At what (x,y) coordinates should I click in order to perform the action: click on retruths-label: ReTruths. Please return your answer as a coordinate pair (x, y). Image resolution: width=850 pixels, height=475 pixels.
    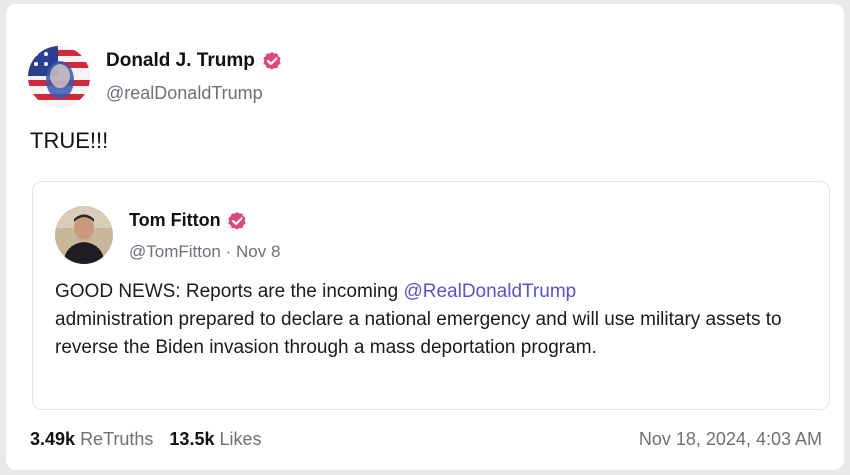
    Looking at the image, I should click on (117, 439).